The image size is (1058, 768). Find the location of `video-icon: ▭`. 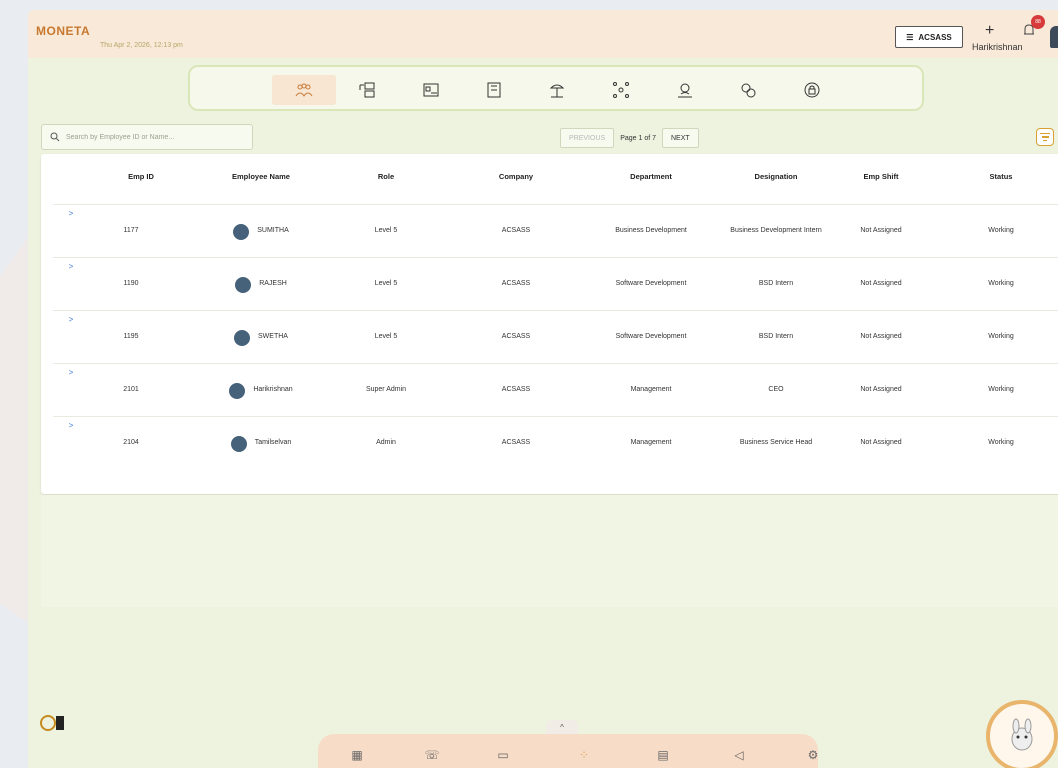

video-icon: ▭ is located at coordinates (503, 755).